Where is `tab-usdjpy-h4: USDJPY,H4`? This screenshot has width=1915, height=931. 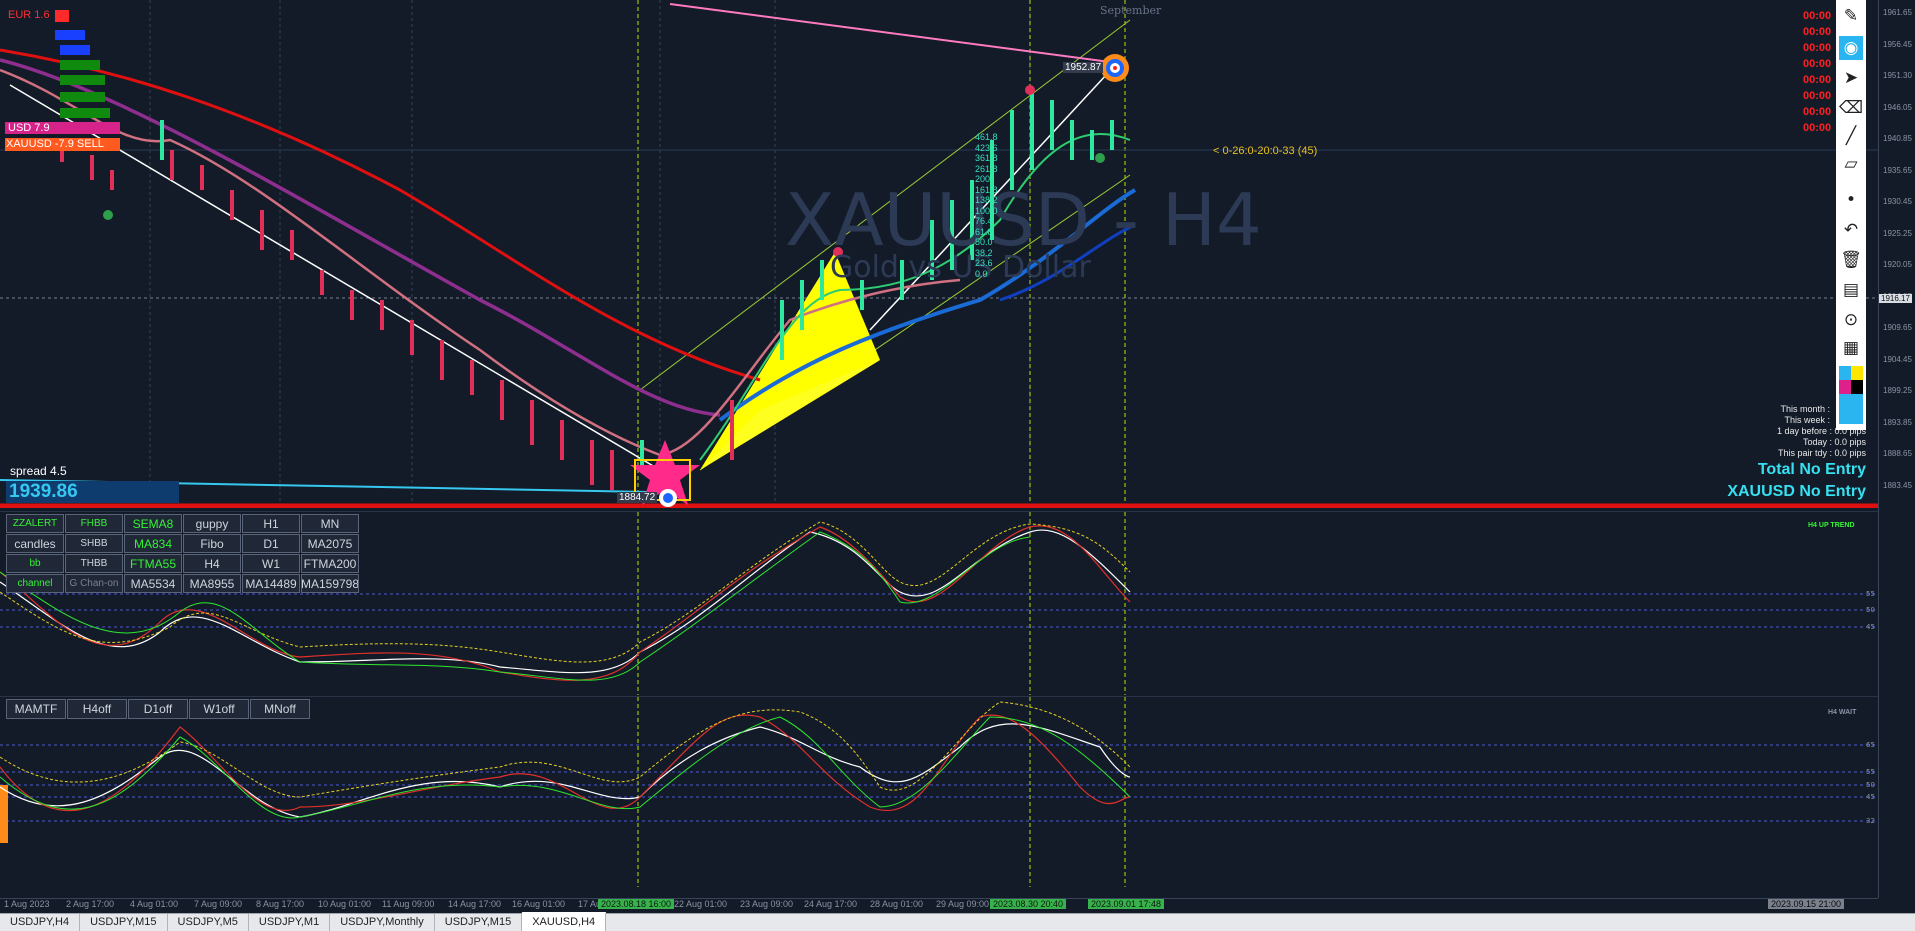 tab-usdjpy-h4: USDJPY,H4 is located at coordinates (40, 922).